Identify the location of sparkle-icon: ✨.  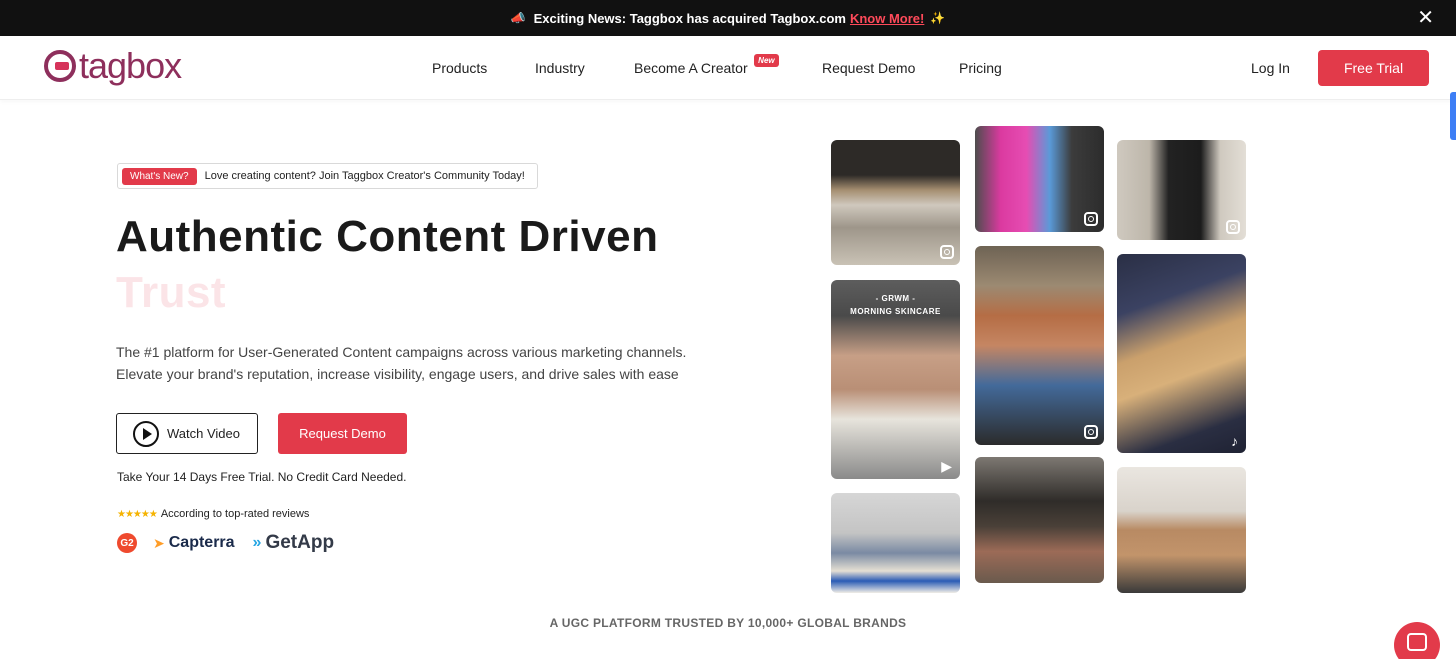
(938, 18).